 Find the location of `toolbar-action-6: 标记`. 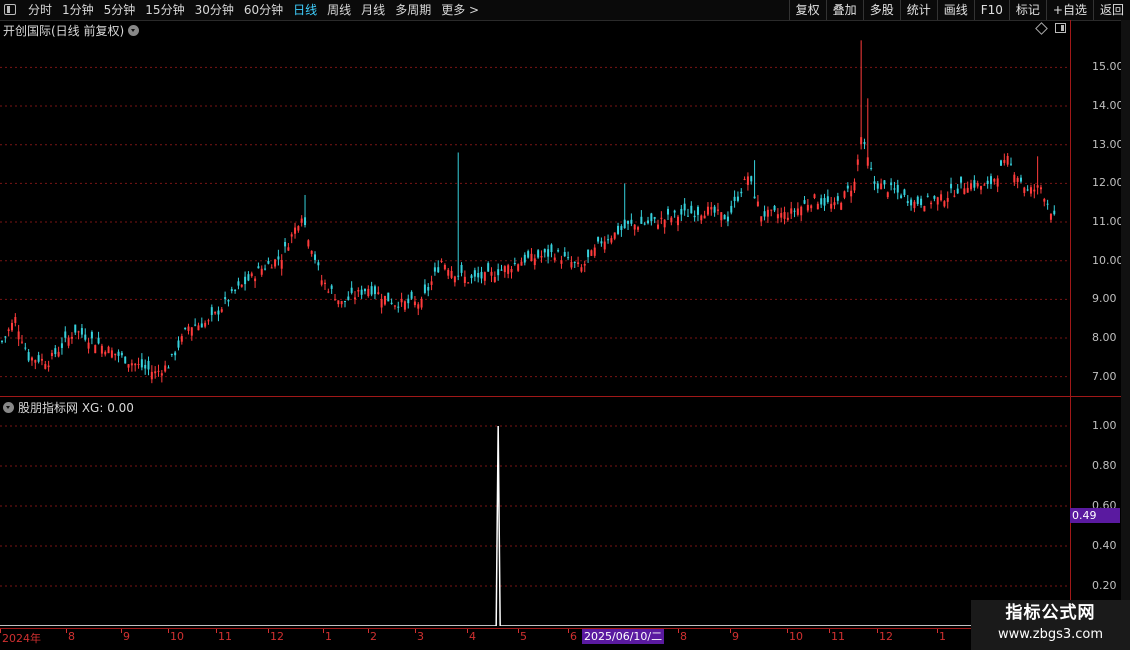

toolbar-action-6: 标记 is located at coordinates (1027, 10).